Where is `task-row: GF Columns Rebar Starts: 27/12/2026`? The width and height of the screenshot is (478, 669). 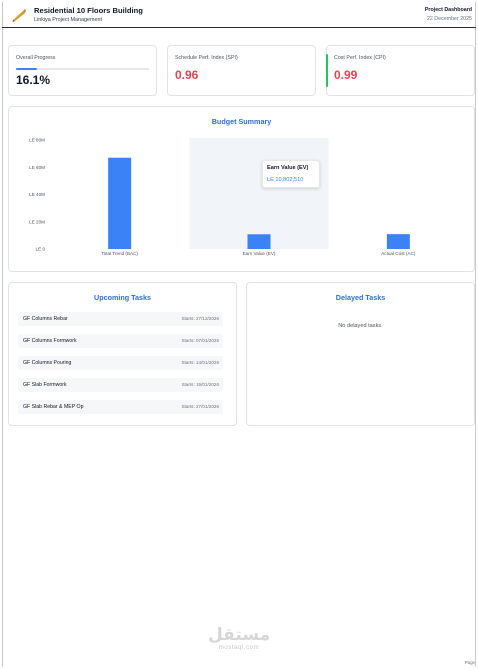 task-row: GF Columns Rebar Starts: 27/12/2026 is located at coordinates (120, 319).